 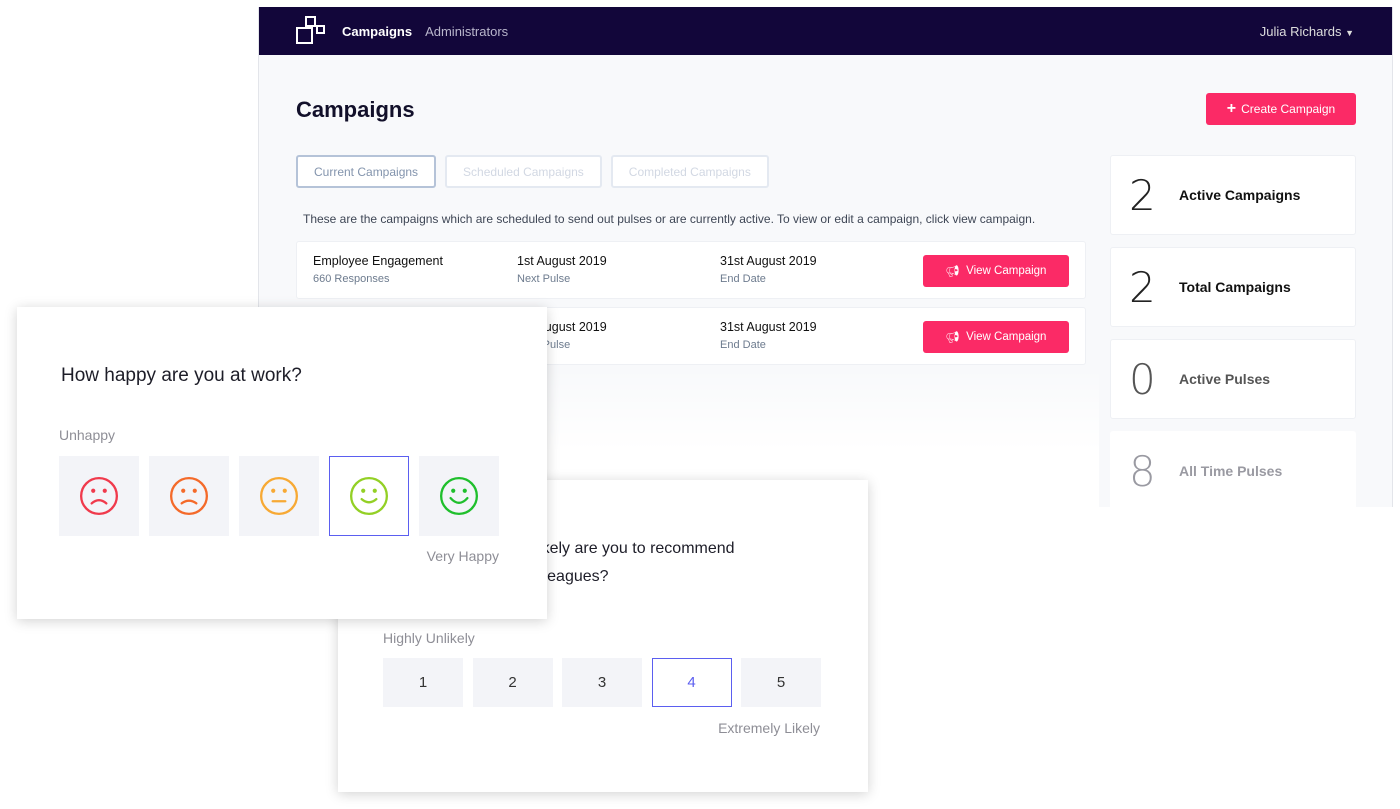 I want to click on campaign-name: Employee Engagement, so click(x=378, y=261).